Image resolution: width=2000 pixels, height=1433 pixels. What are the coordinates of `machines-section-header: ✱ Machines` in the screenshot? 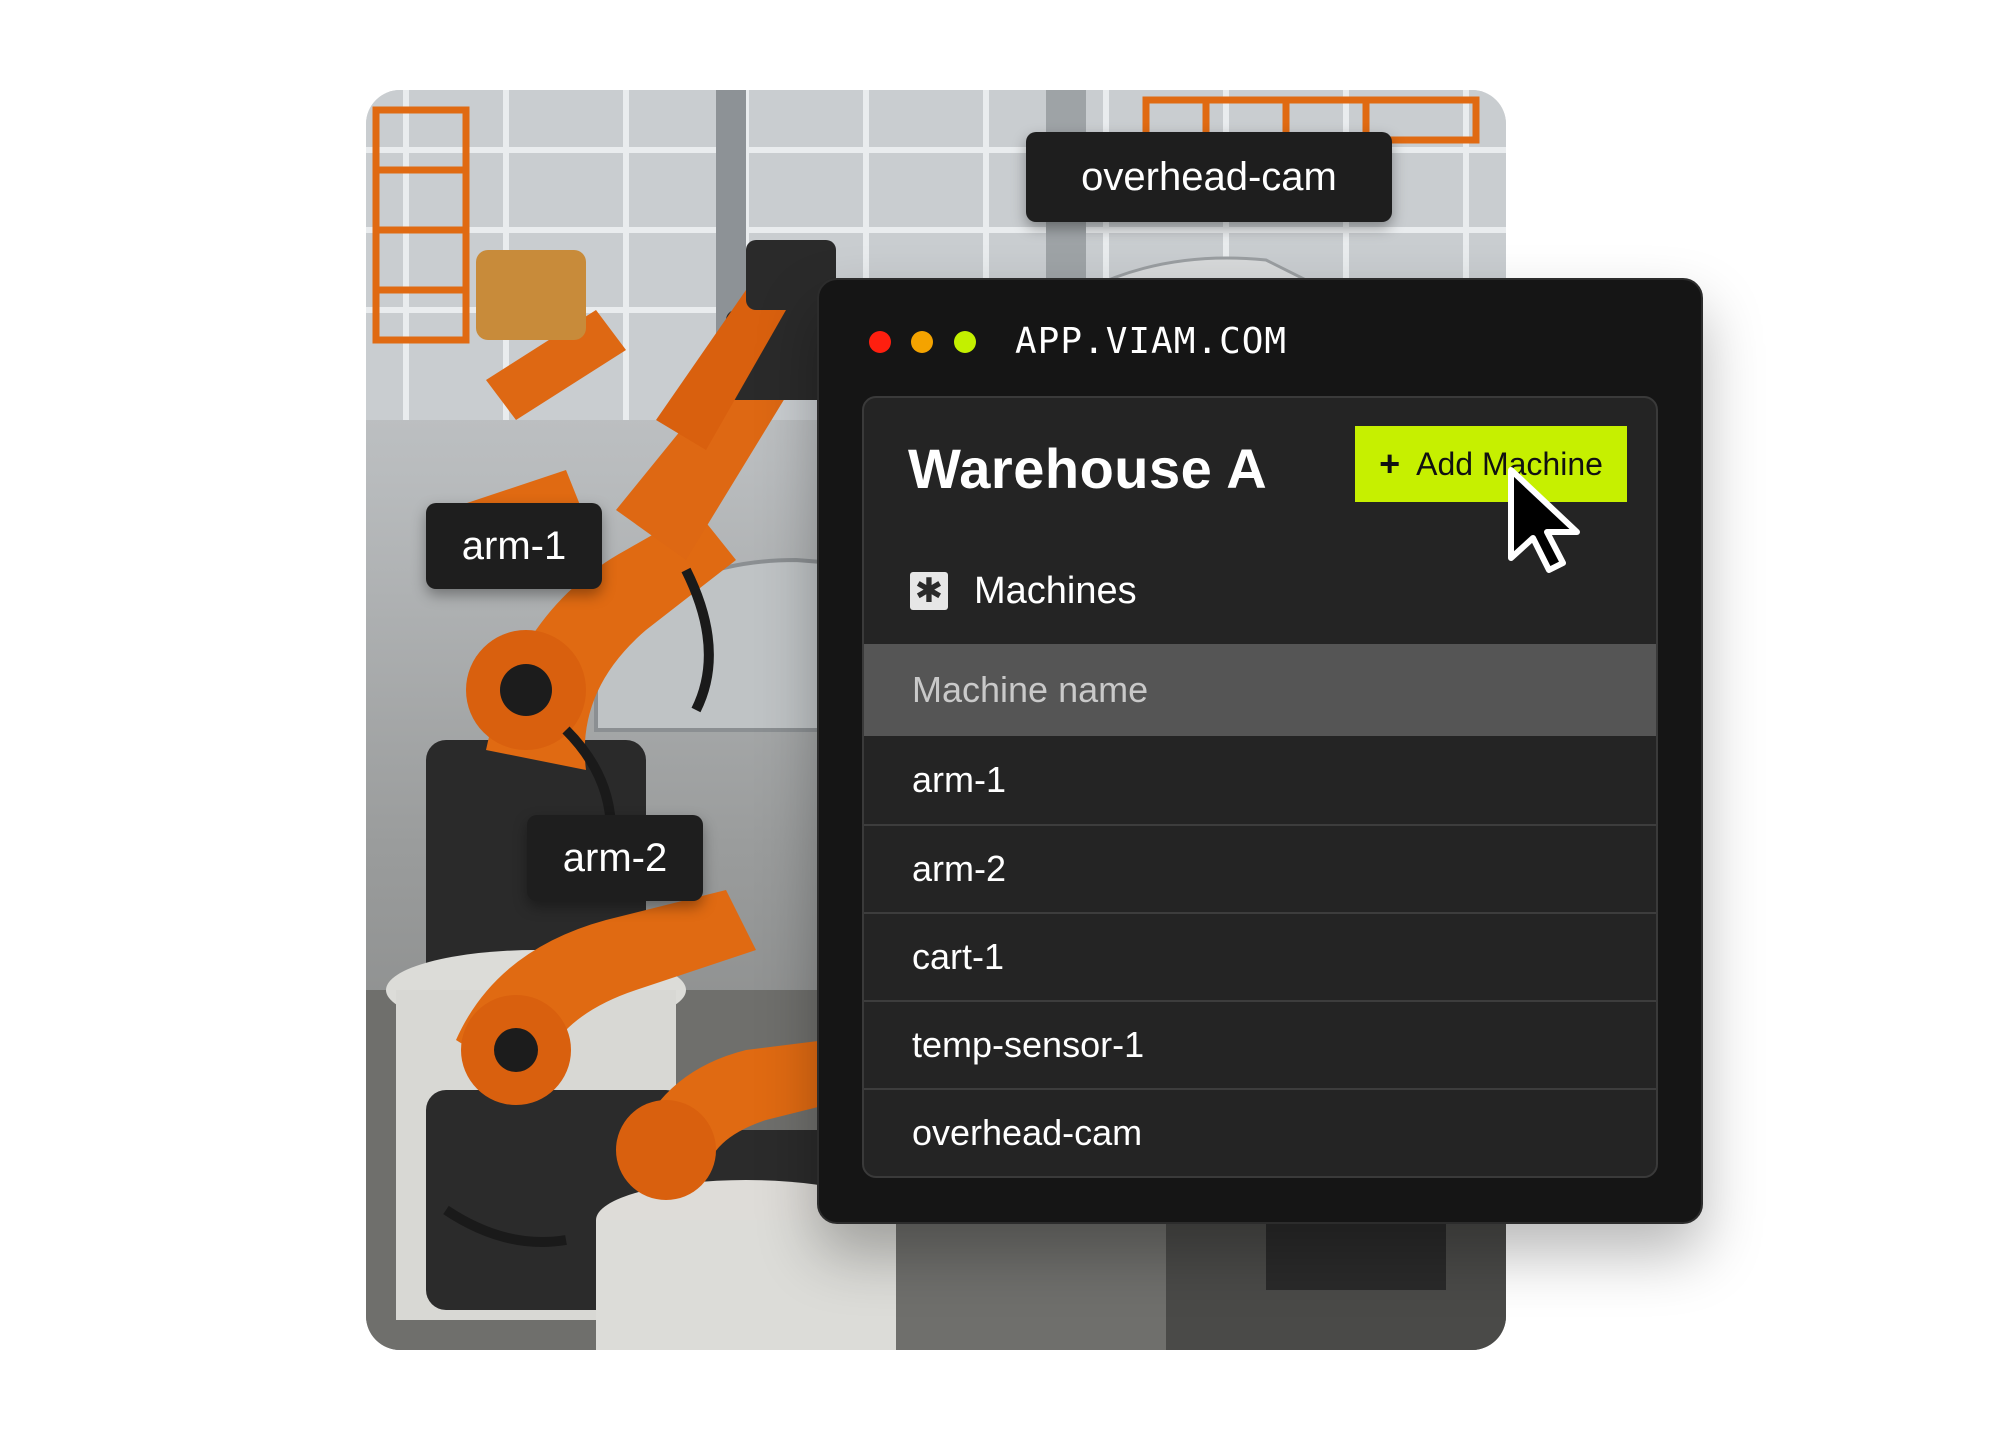 It's located at (1023, 591).